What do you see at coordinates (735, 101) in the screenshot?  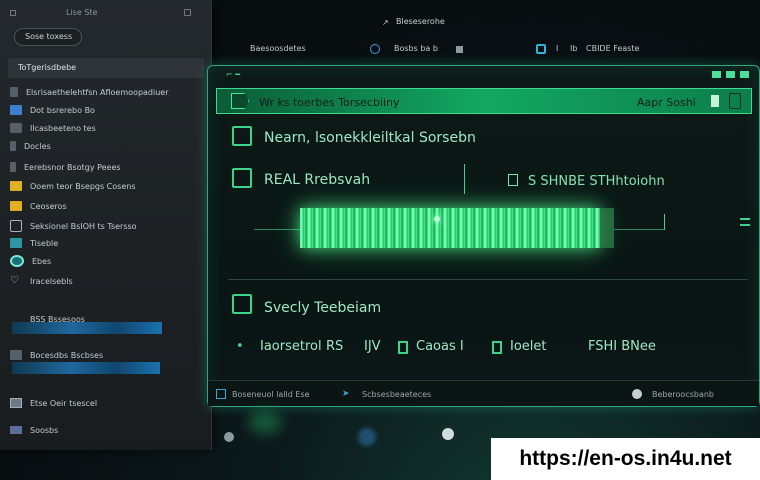 I see `header-checkbox` at bounding box center [735, 101].